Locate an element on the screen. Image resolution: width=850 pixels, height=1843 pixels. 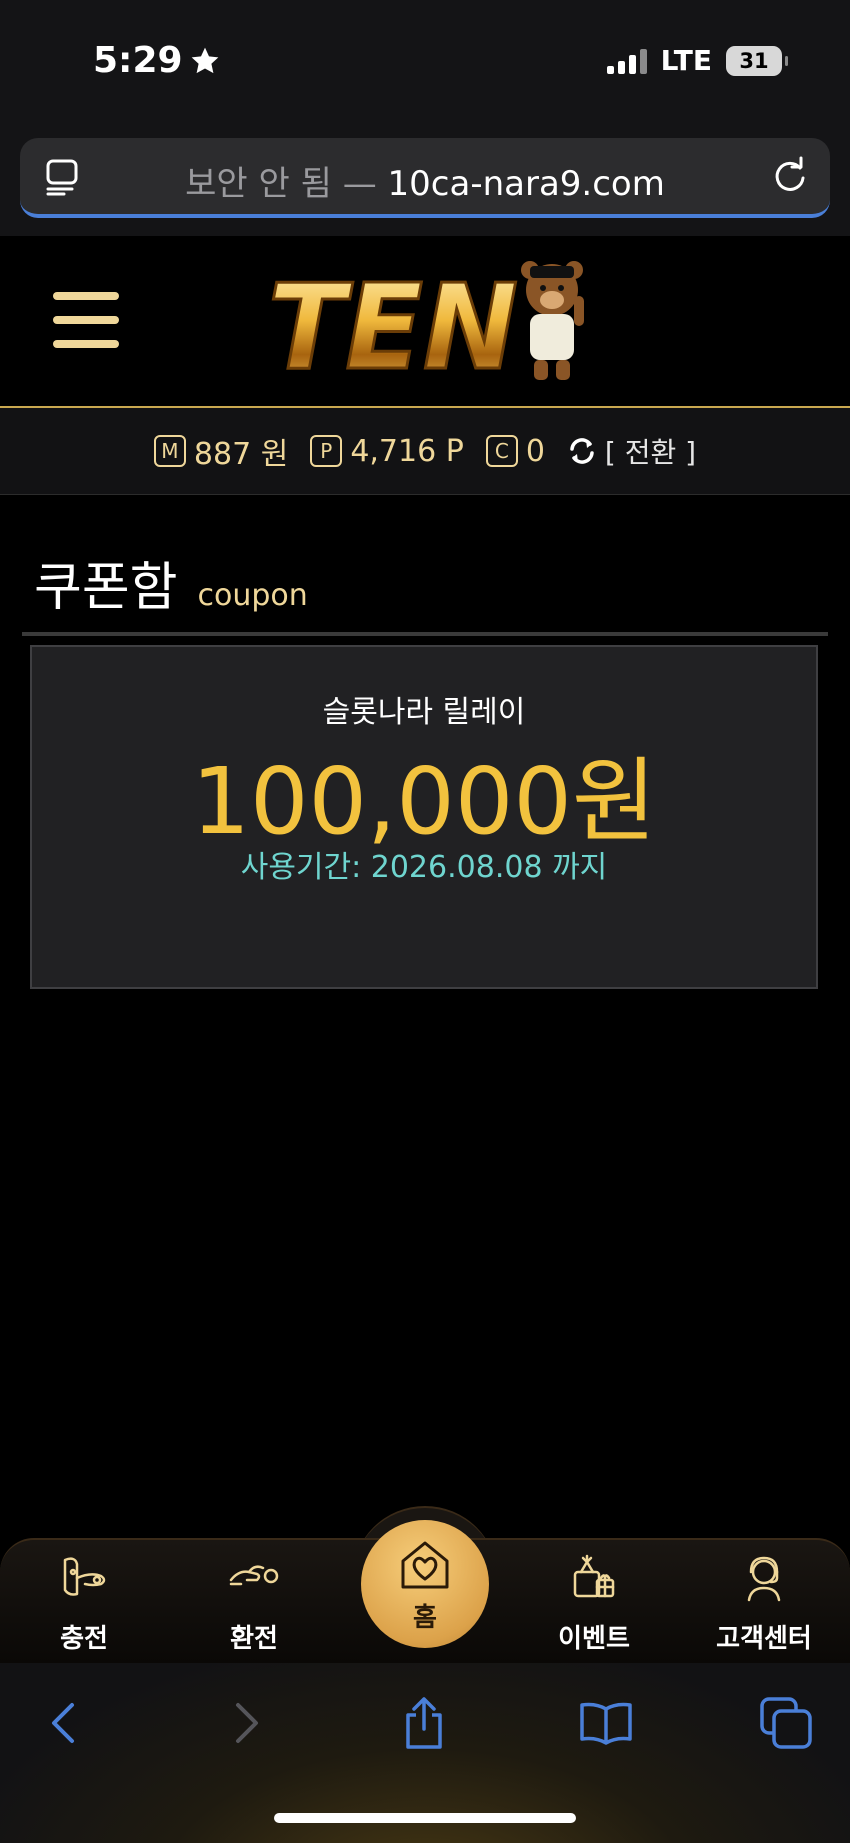
coupon-expiry: 사용기간: 2026.08.08 까지 is located at coordinates (424, 867).